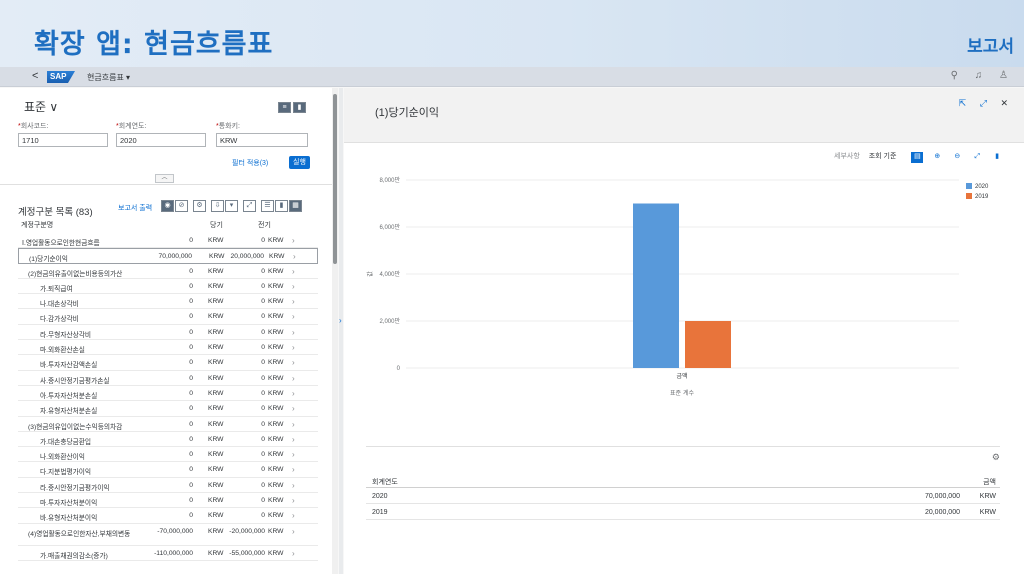 Image resolution: width=1024 pixels, height=574 pixels. What do you see at coordinates (264, 225) in the screenshot?
I see `col-header-previous: 전기` at bounding box center [264, 225].